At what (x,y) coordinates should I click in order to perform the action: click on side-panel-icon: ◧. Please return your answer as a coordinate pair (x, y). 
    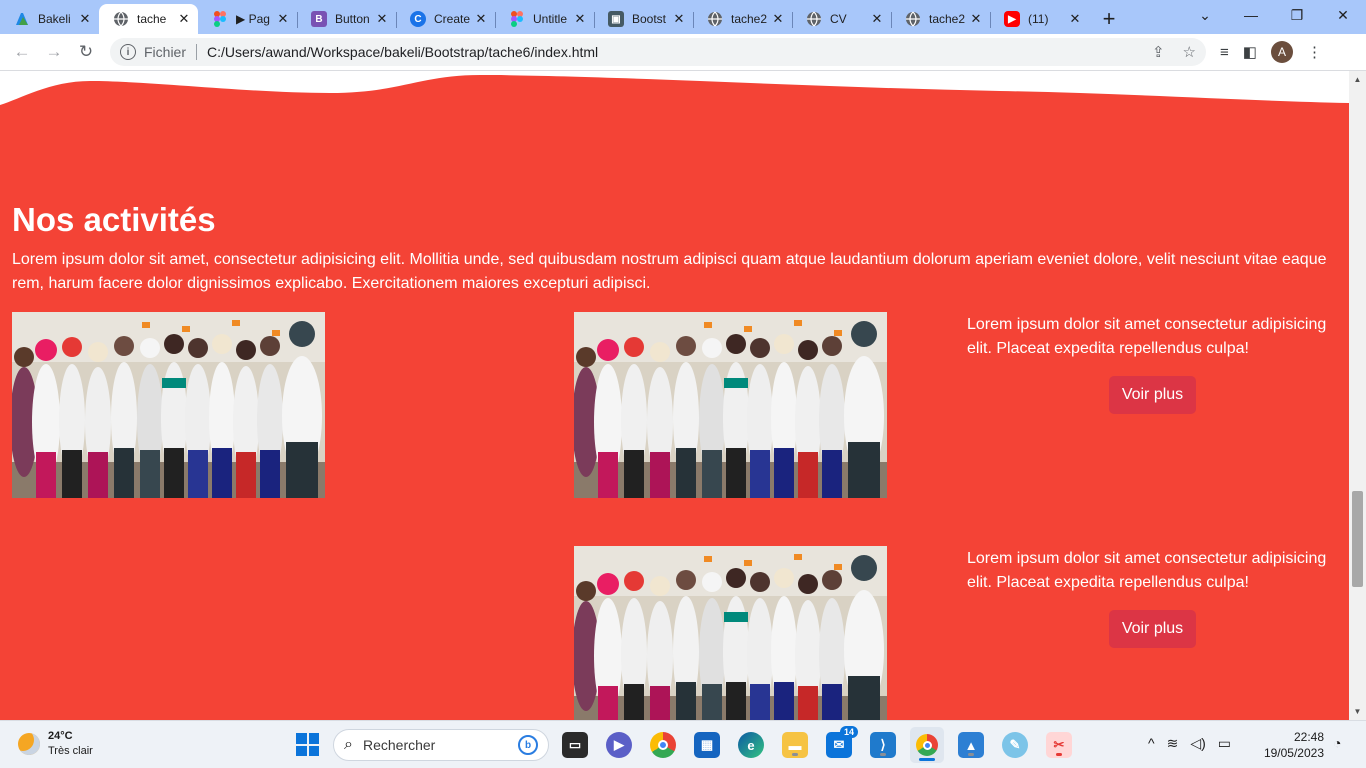
    Looking at the image, I should click on (1250, 52).